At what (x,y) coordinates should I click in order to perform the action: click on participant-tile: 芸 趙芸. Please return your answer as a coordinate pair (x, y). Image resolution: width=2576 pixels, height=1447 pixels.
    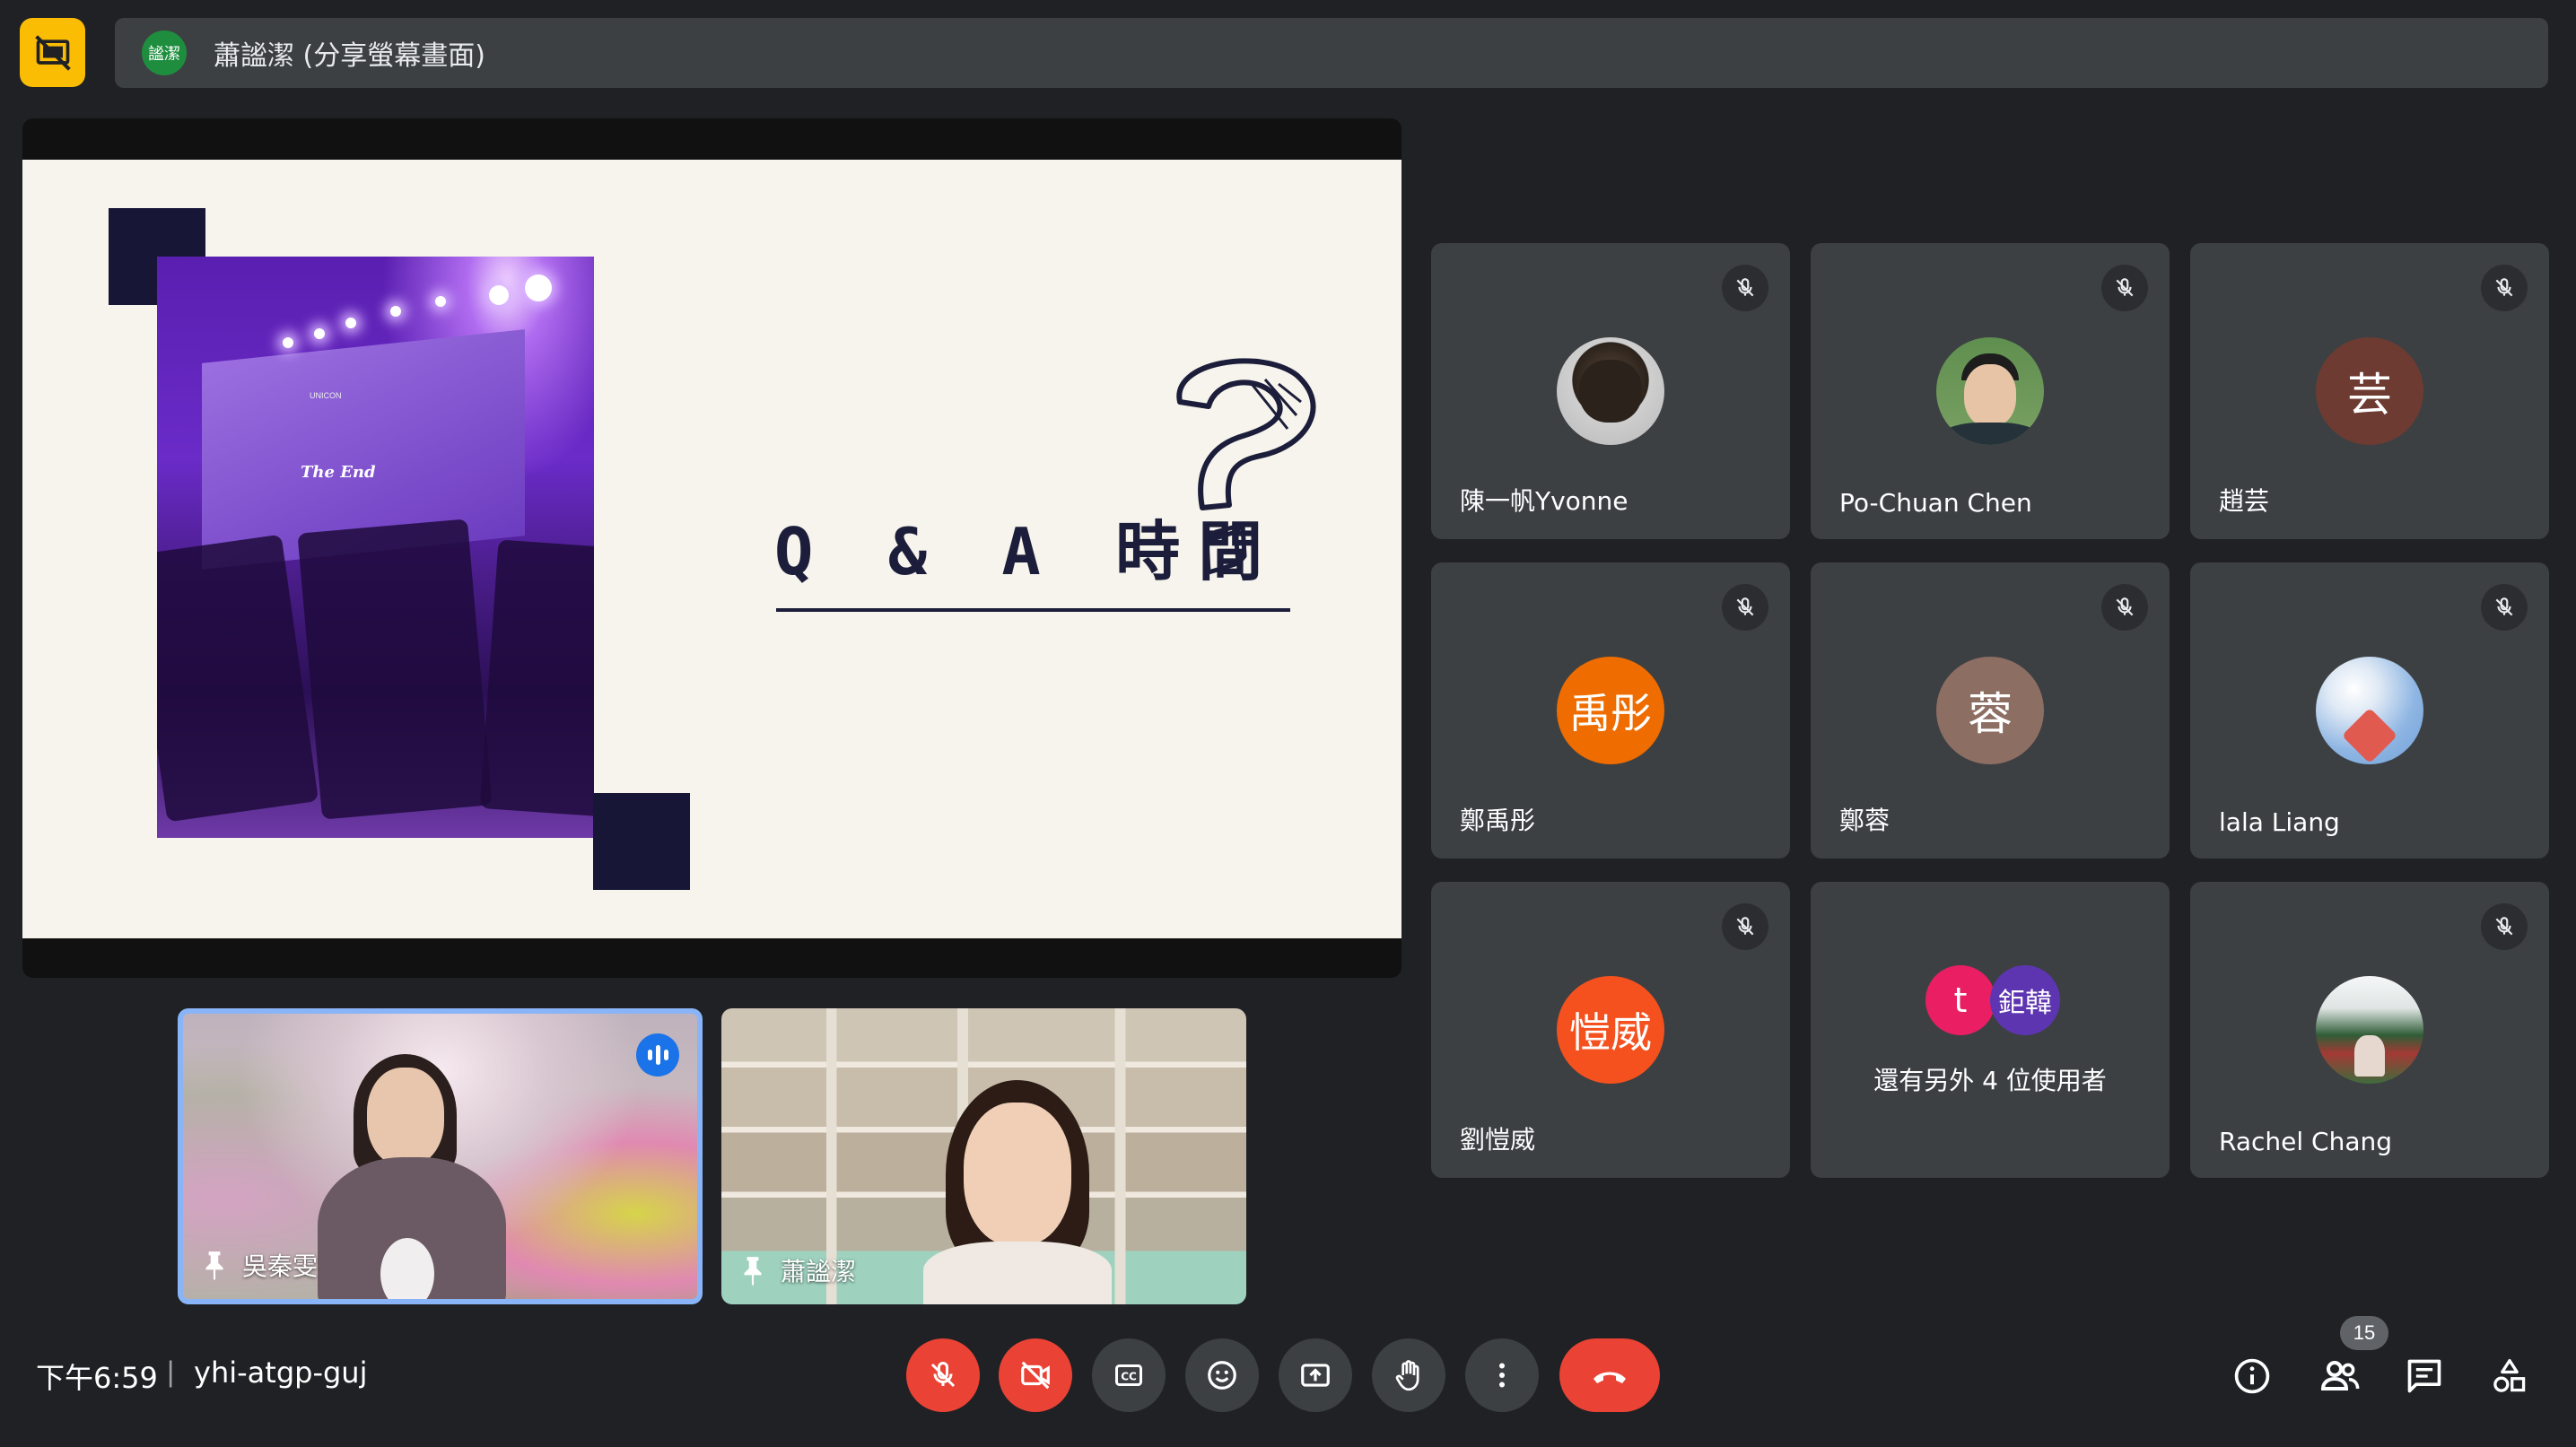
    Looking at the image, I should click on (2369, 391).